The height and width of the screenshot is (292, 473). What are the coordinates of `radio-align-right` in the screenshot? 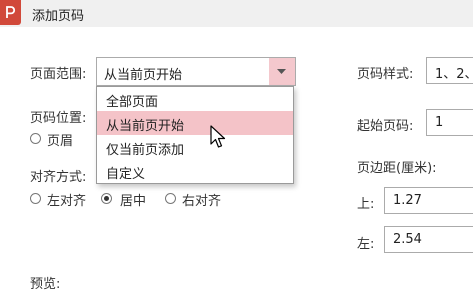 It's located at (170, 198).